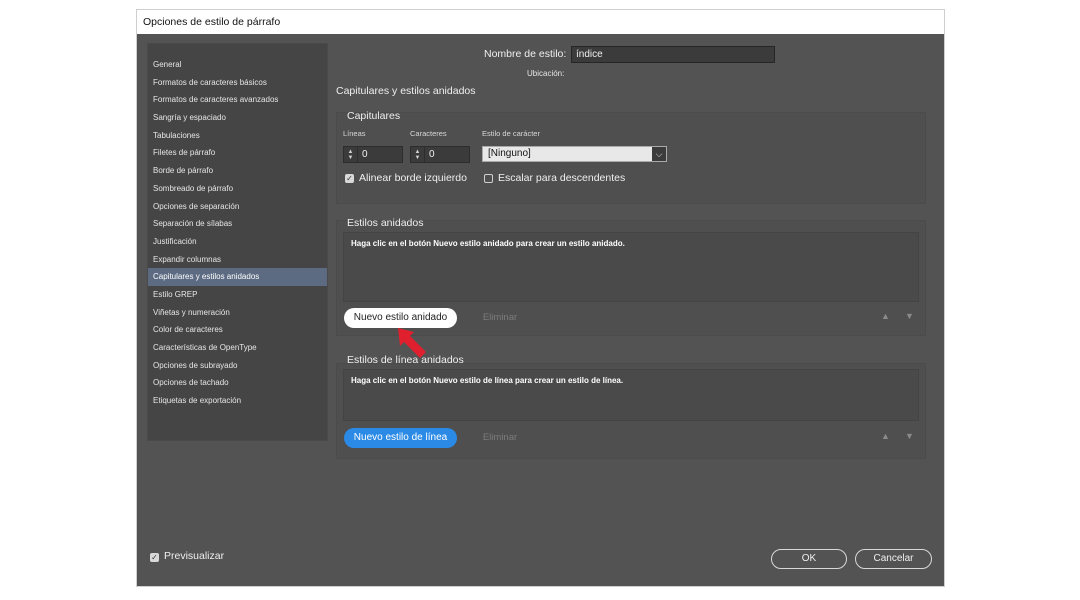  What do you see at coordinates (237, 171) in the screenshot?
I see `sidebar-item-6: Borde de párrafo` at bounding box center [237, 171].